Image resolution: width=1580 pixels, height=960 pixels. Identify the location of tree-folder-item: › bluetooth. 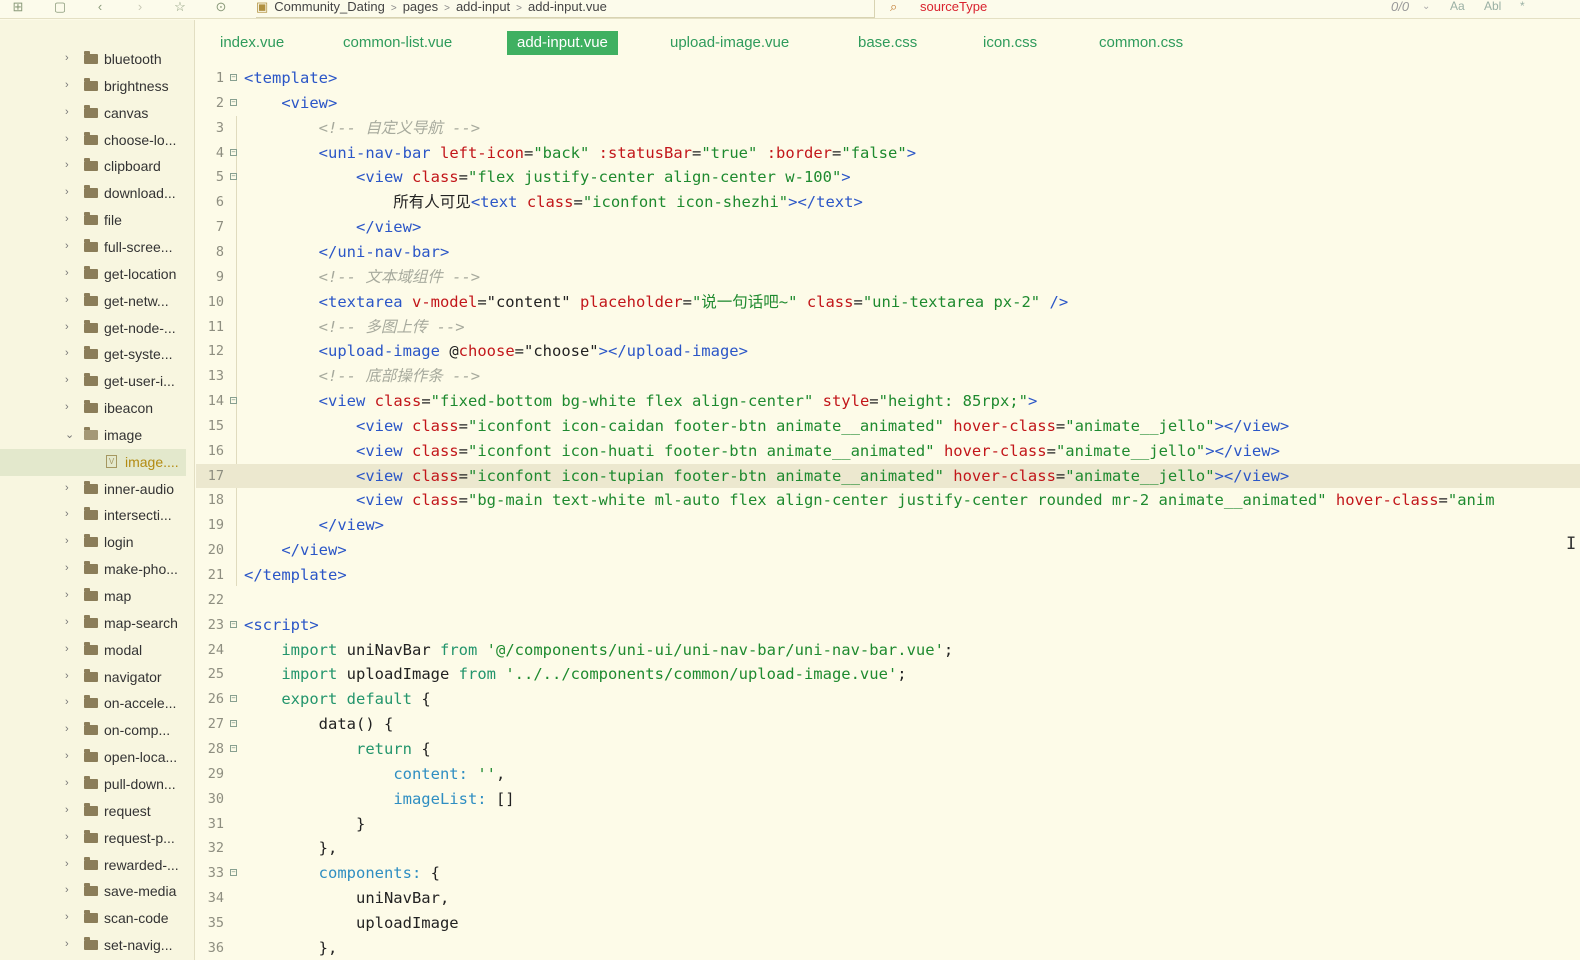
(93, 59).